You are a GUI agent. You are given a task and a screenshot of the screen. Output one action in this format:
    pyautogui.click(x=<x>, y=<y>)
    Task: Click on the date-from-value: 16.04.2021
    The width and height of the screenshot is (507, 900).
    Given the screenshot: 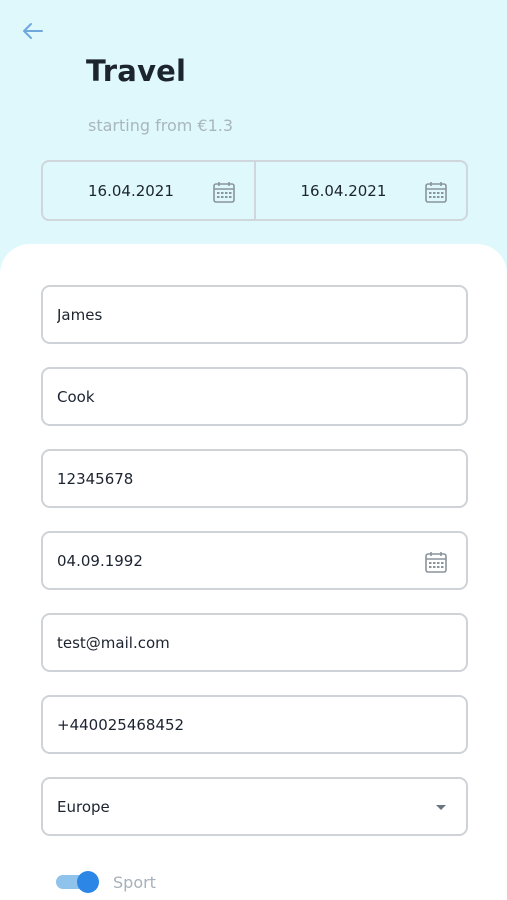 What is the action you would take?
    pyautogui.click(x=131, y=190)
    